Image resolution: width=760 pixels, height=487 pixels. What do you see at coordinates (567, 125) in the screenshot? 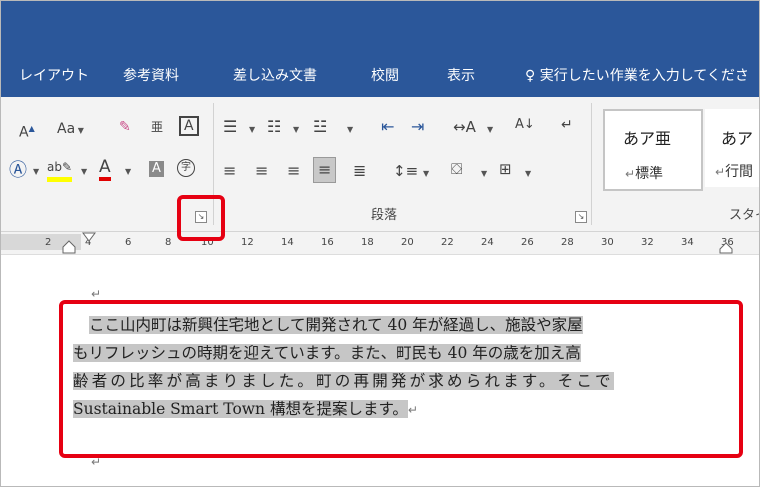
I see `show-marks-icon: ↵` at bounding box center [567, 125].